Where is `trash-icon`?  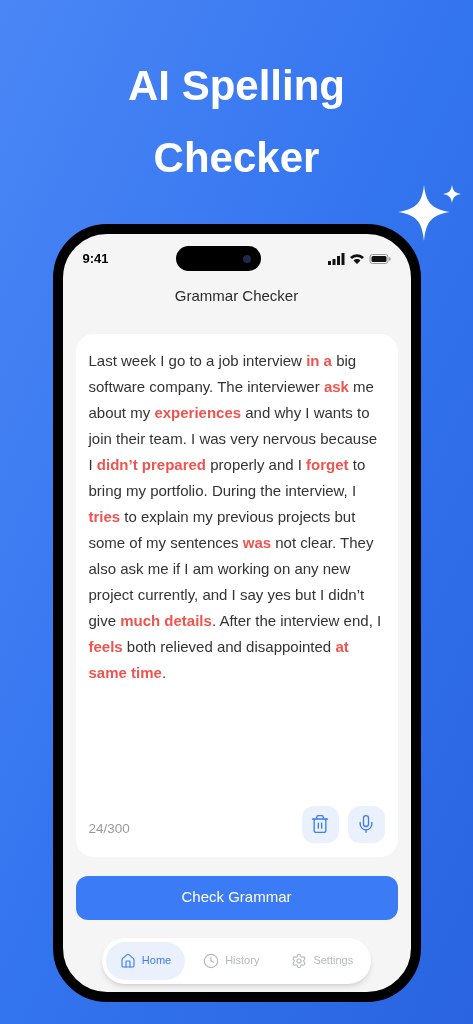 trash-icon is located at coordinates (320, 824).